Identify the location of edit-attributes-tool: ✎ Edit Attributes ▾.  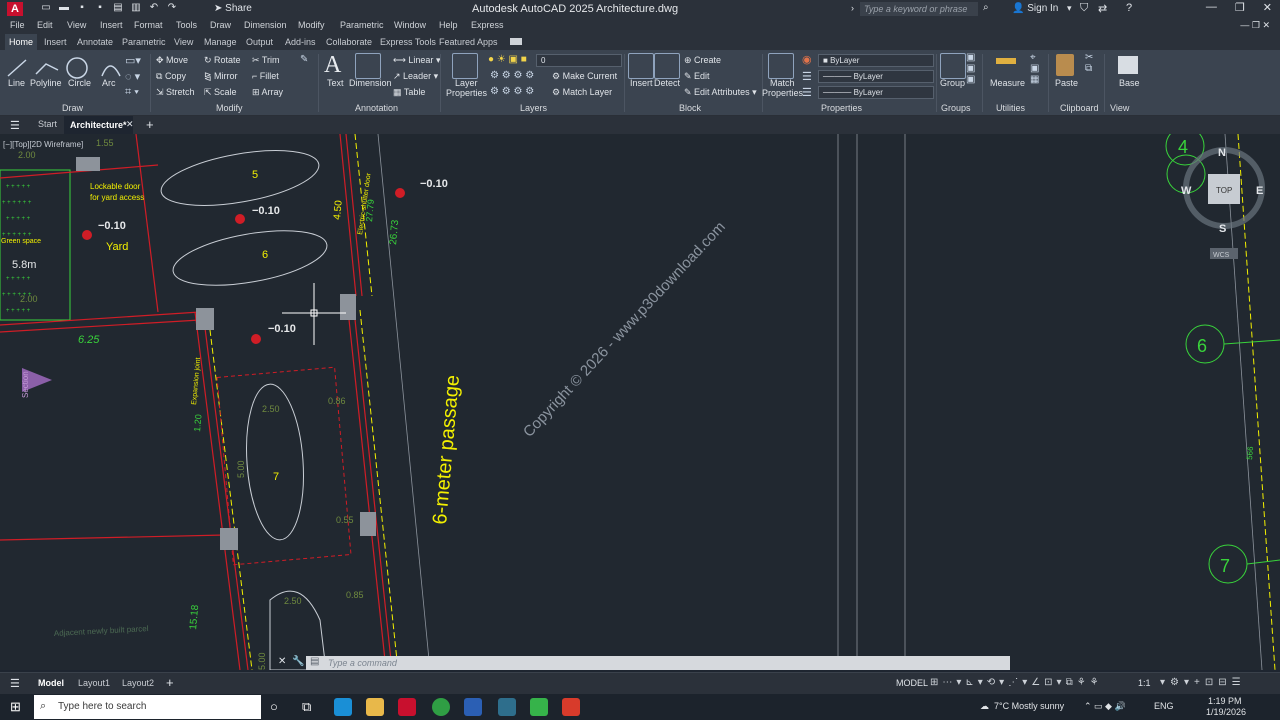
(720, 92).